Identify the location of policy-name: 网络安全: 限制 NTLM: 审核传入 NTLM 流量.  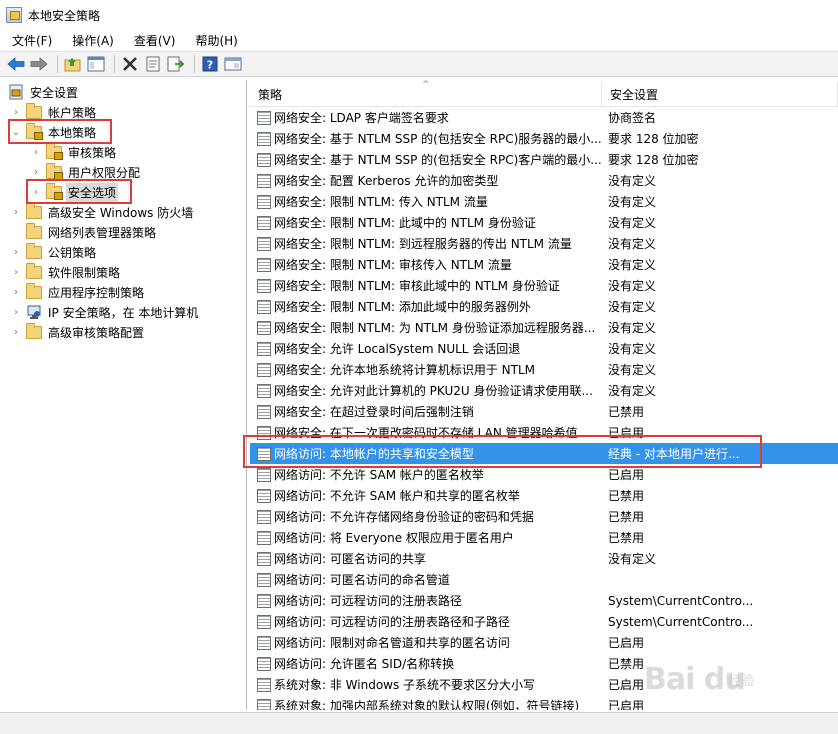
(393, 265).